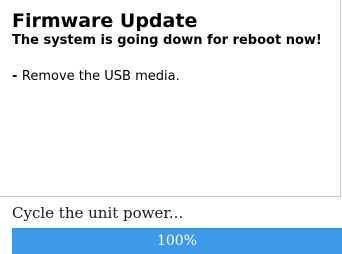  Describe the element at coordinates (105, 21) in the screenshot. I see `dialog-title: Firmware Update` at that location.